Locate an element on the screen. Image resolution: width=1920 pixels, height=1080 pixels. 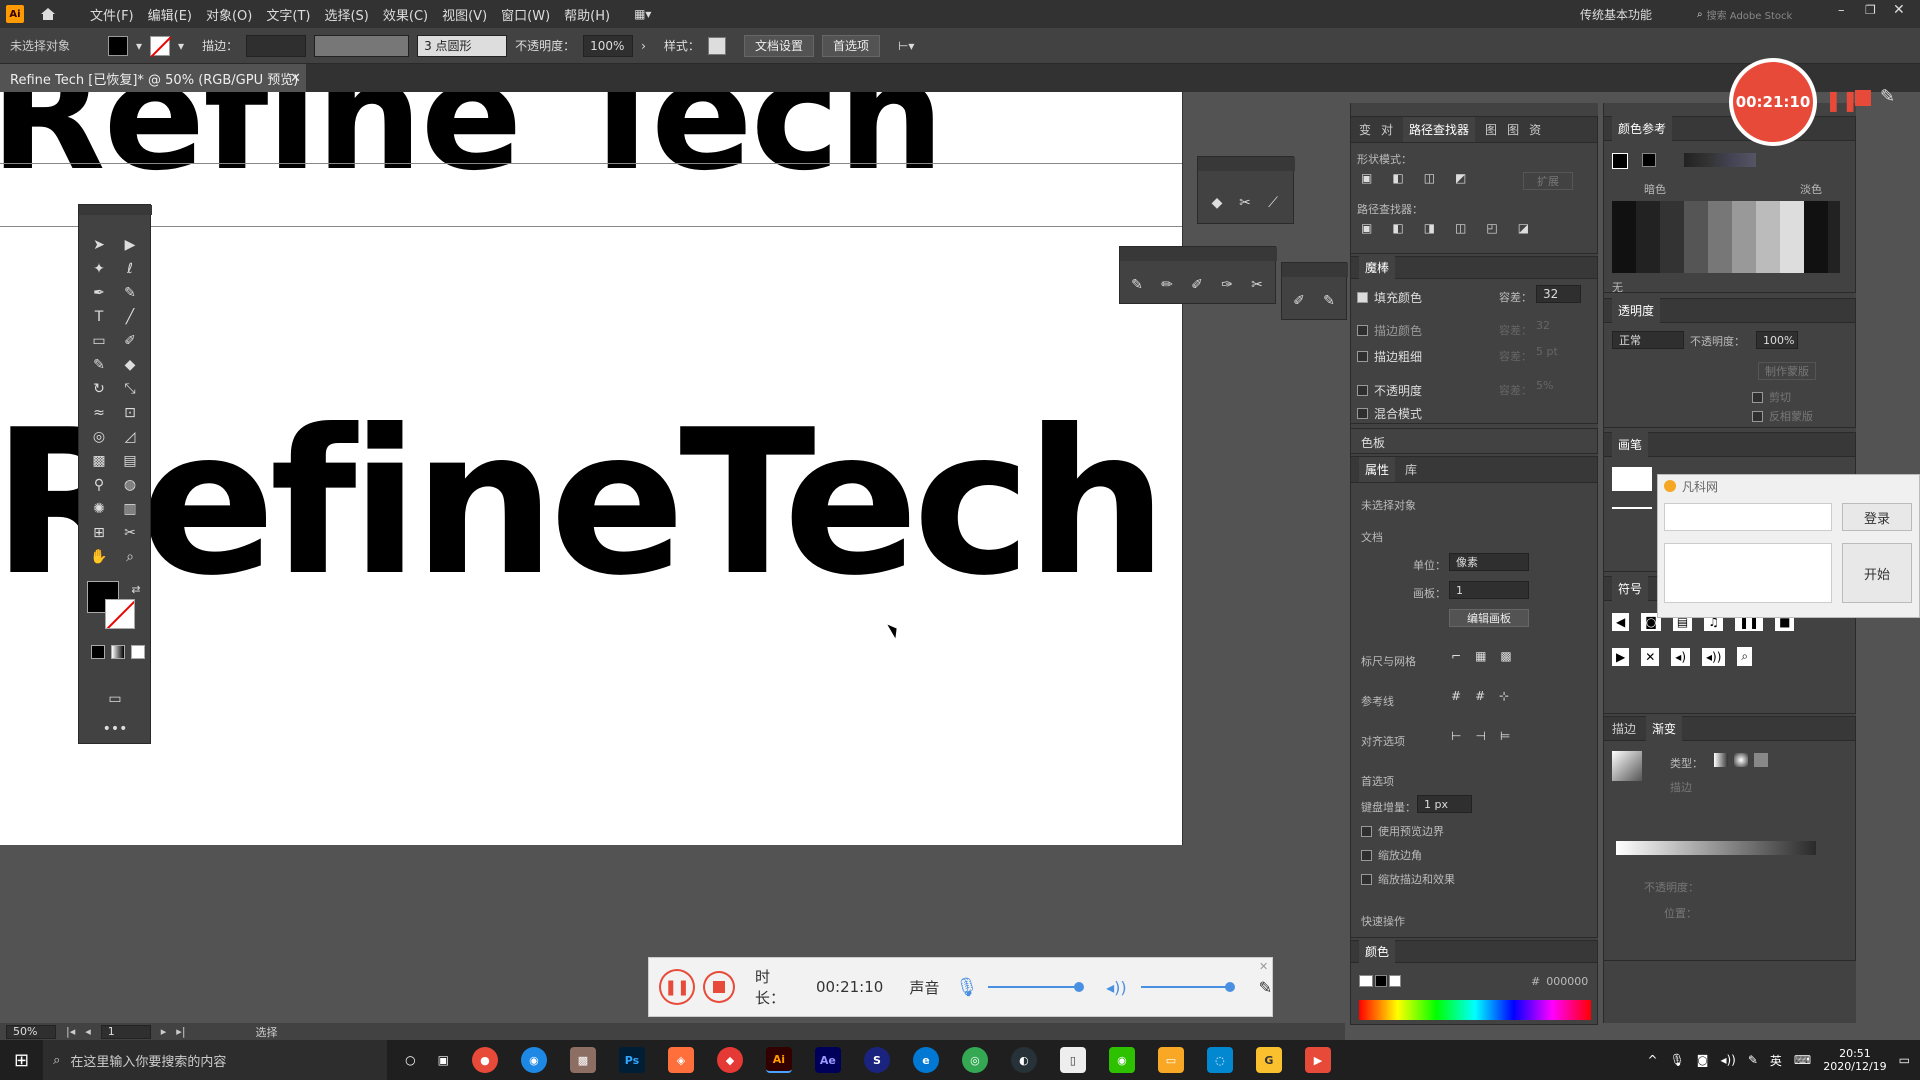
first-artboard-icon: |◂ is located at coordinates (70, 1031).